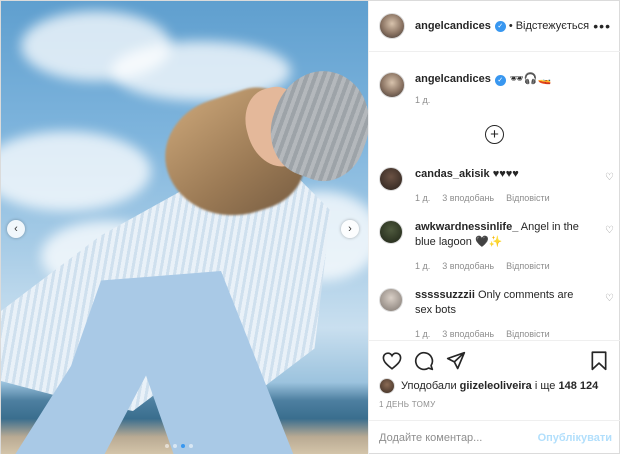 This screenshot has height=454, width=620. What do you see at coordinates (453, 26) in the screenshot?
I see `author-username: angelcandices` at bounding box center [453, 26].